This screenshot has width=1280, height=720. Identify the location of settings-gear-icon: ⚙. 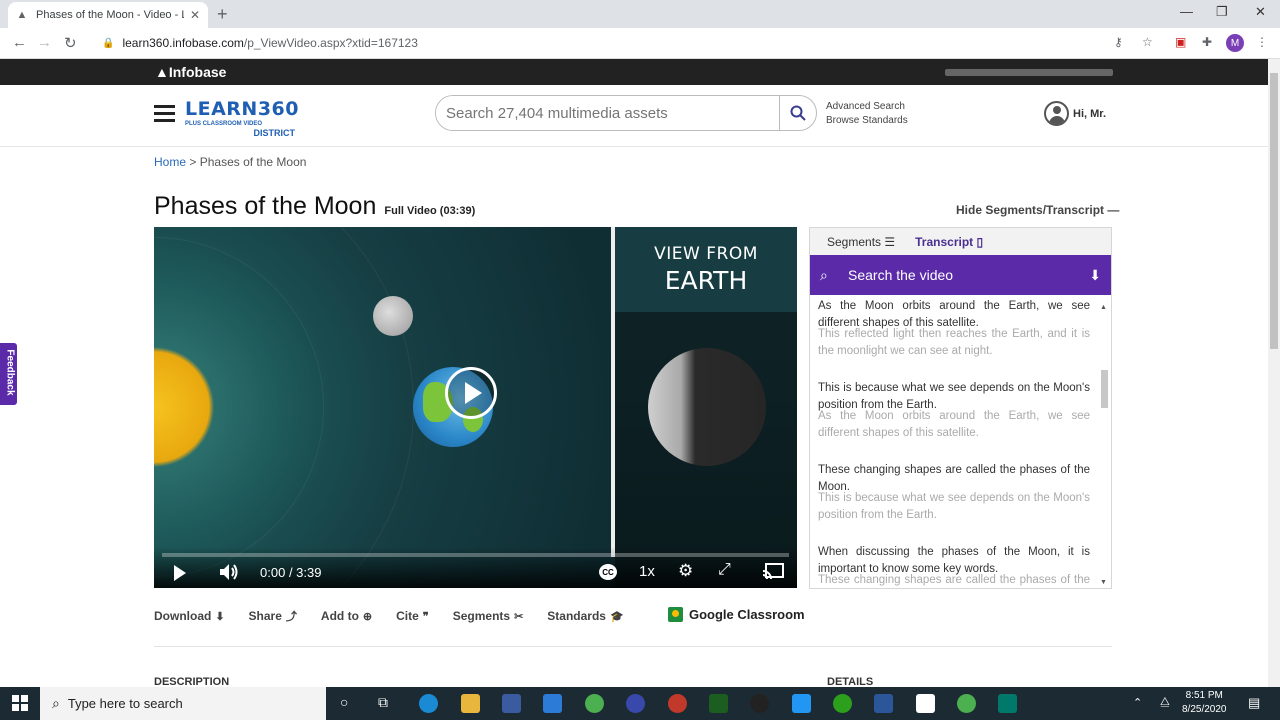
(685, 571).